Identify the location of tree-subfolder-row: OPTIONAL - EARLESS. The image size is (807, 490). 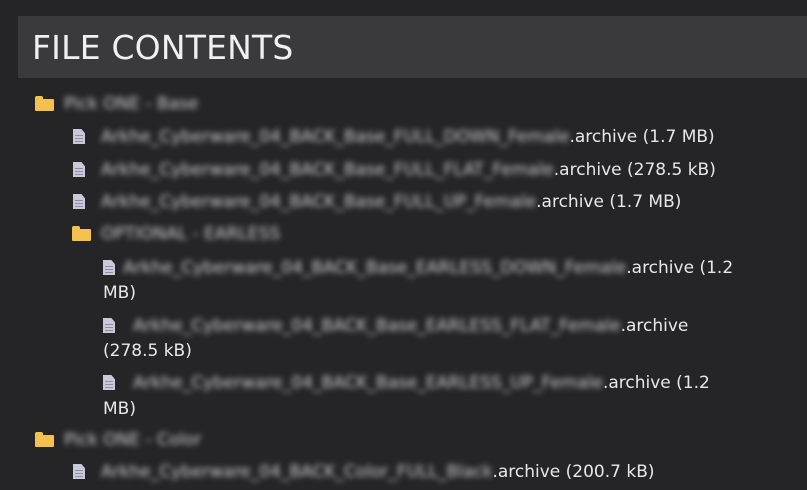
(176, 234).